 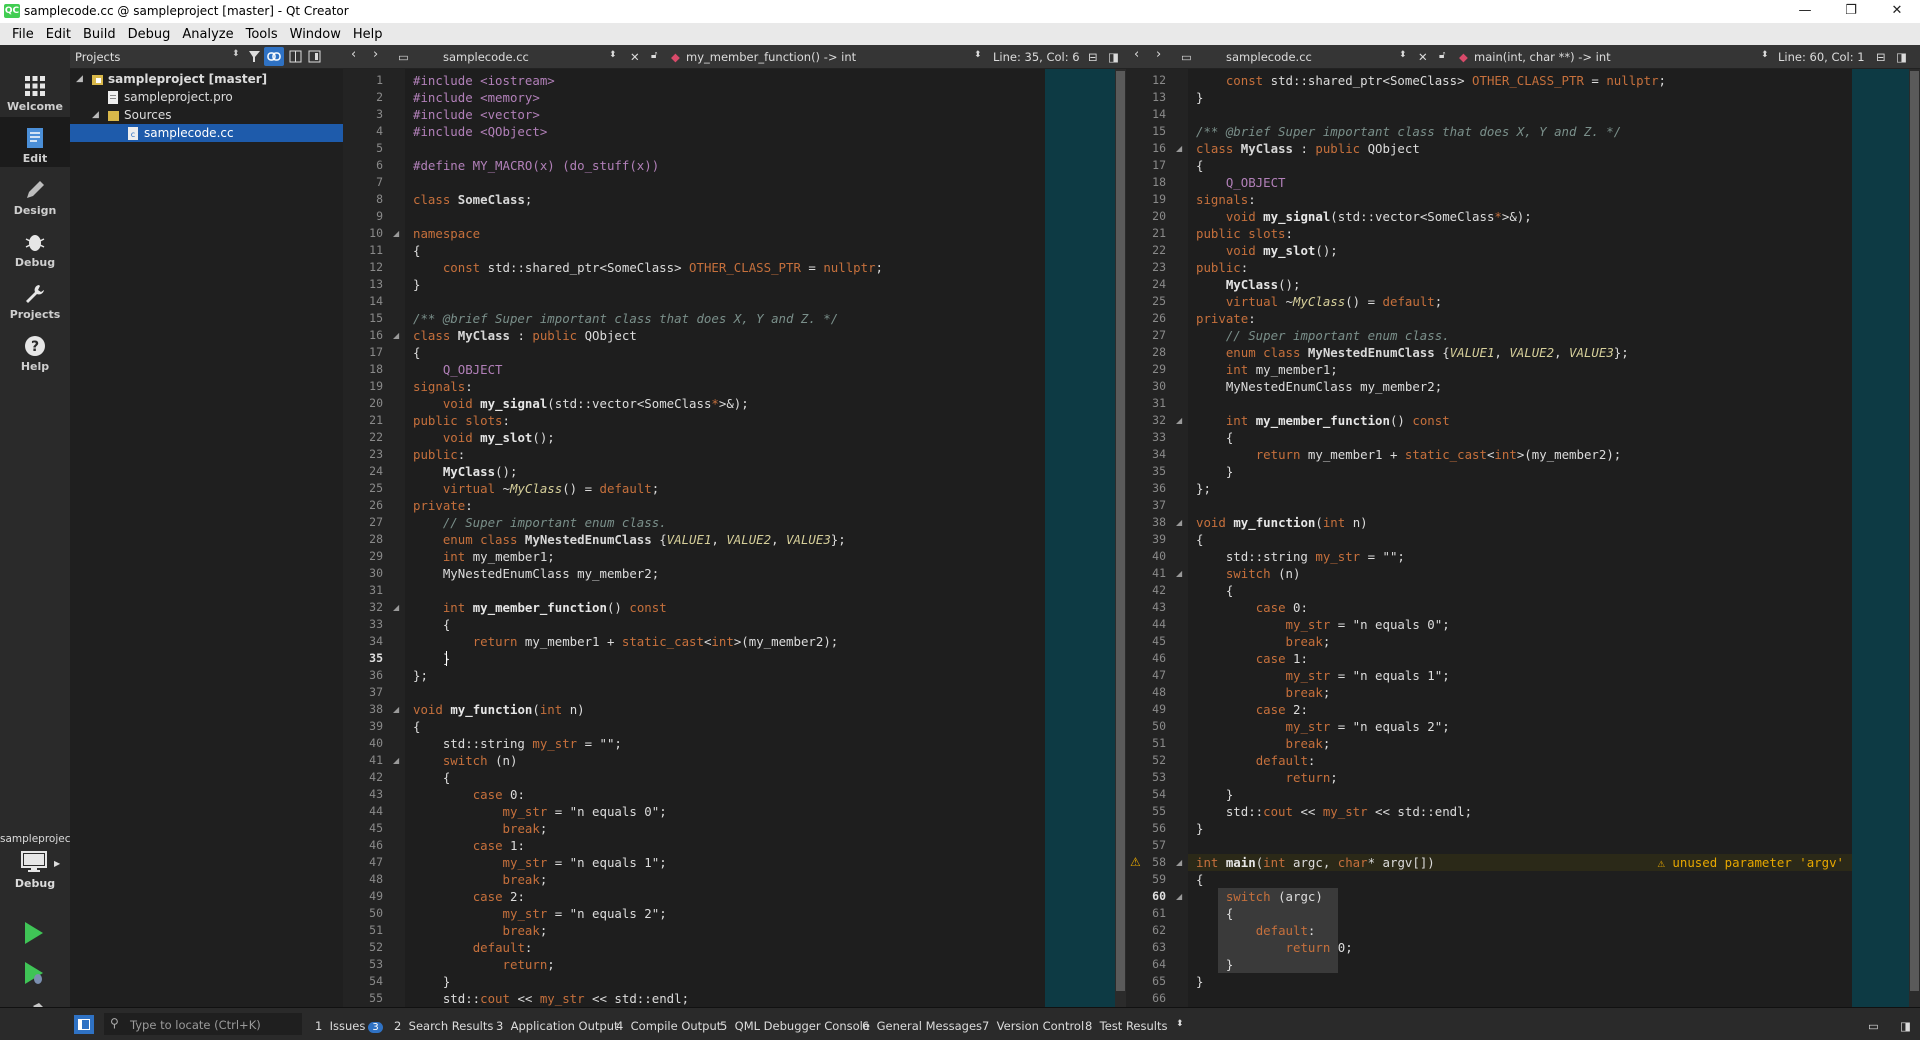 I want to click on scrollbar-right, so click(x=1914, y=538).